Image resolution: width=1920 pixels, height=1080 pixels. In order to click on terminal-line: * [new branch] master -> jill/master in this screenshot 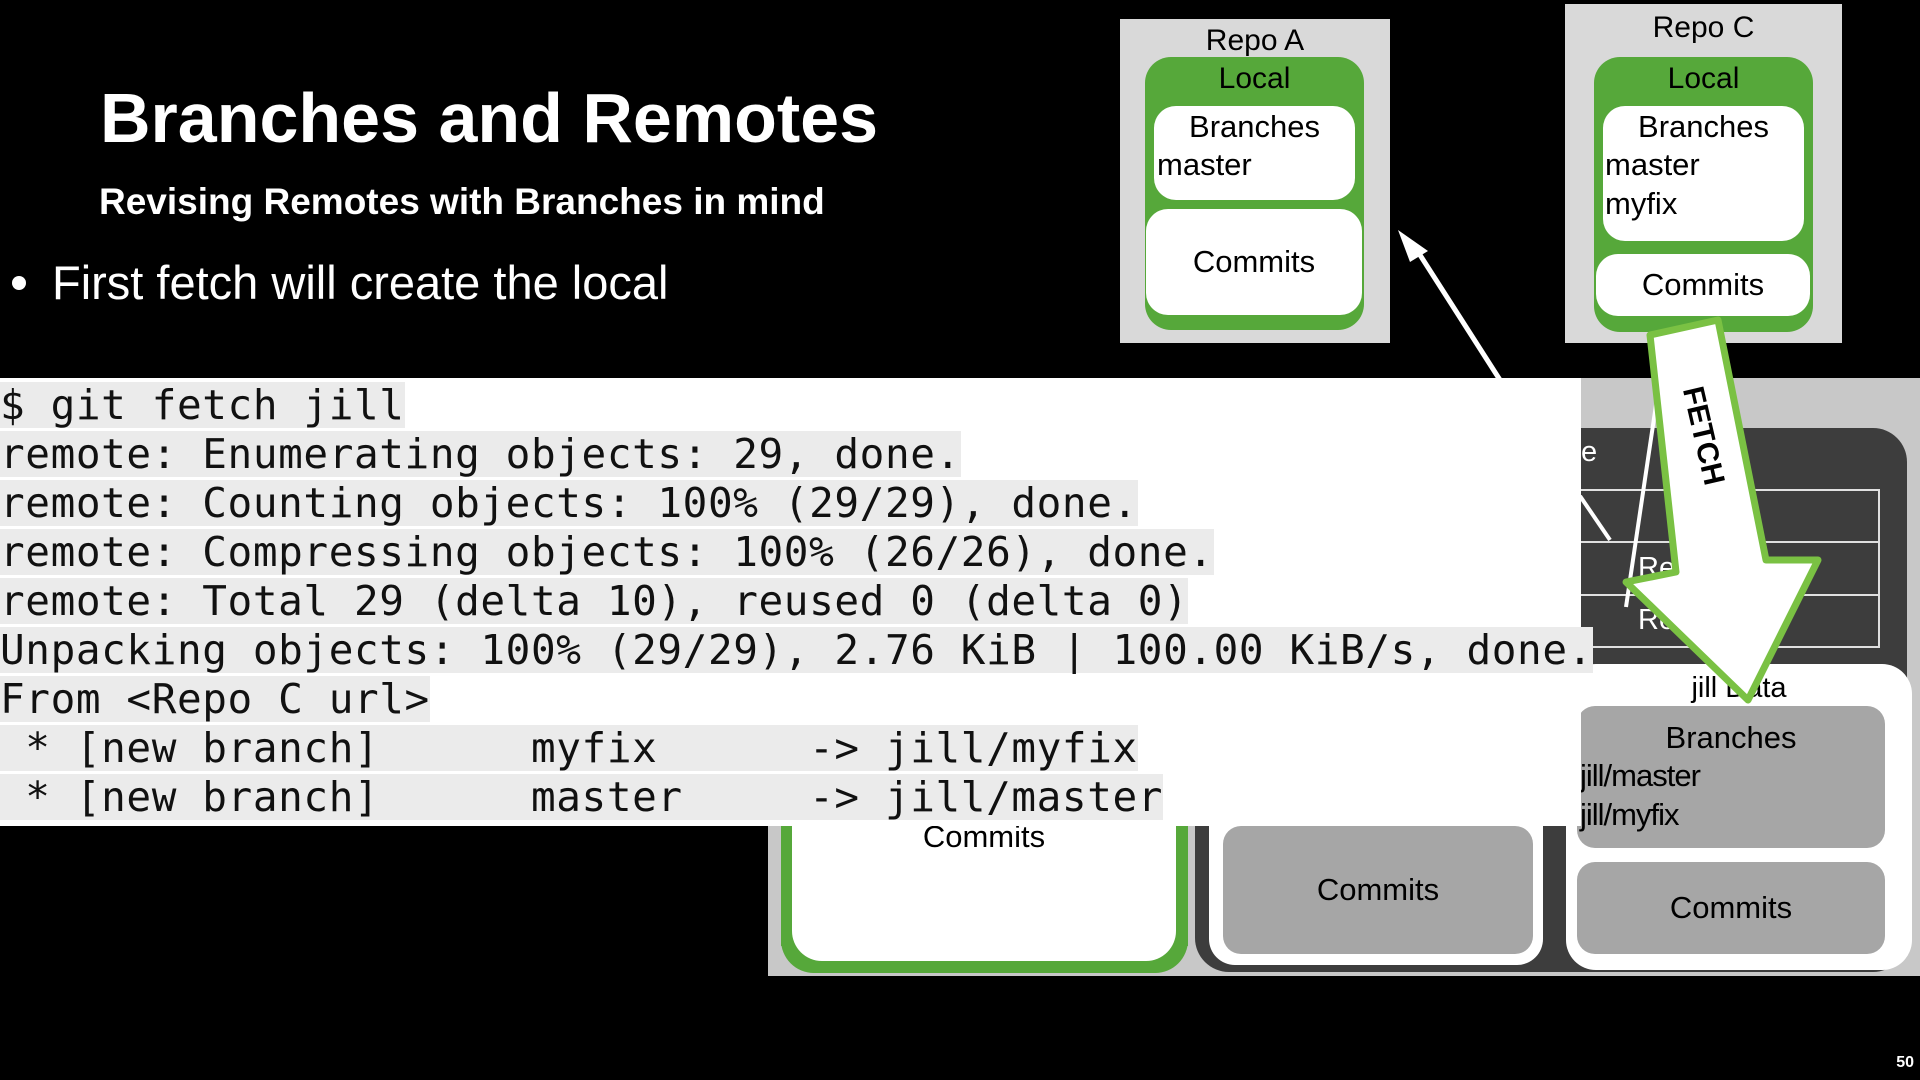, I will do `click(582, 797)`.